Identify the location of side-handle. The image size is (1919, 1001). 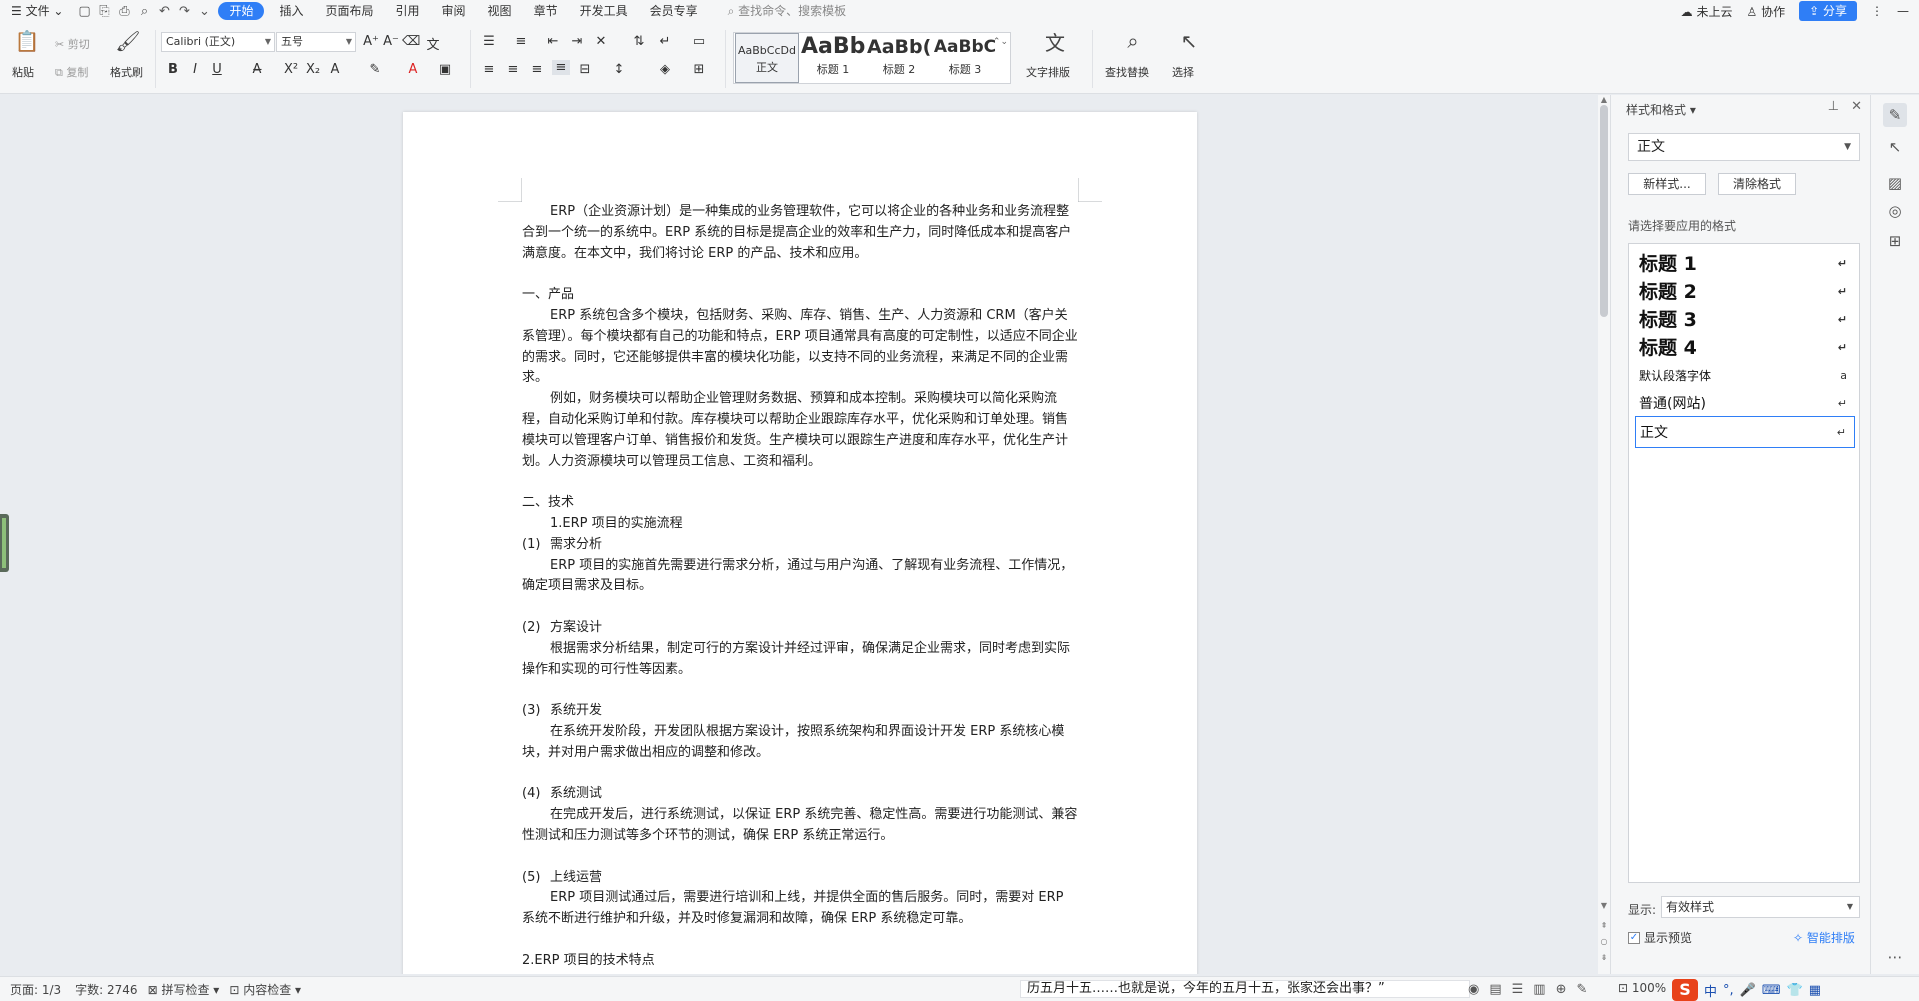
(4, 543).